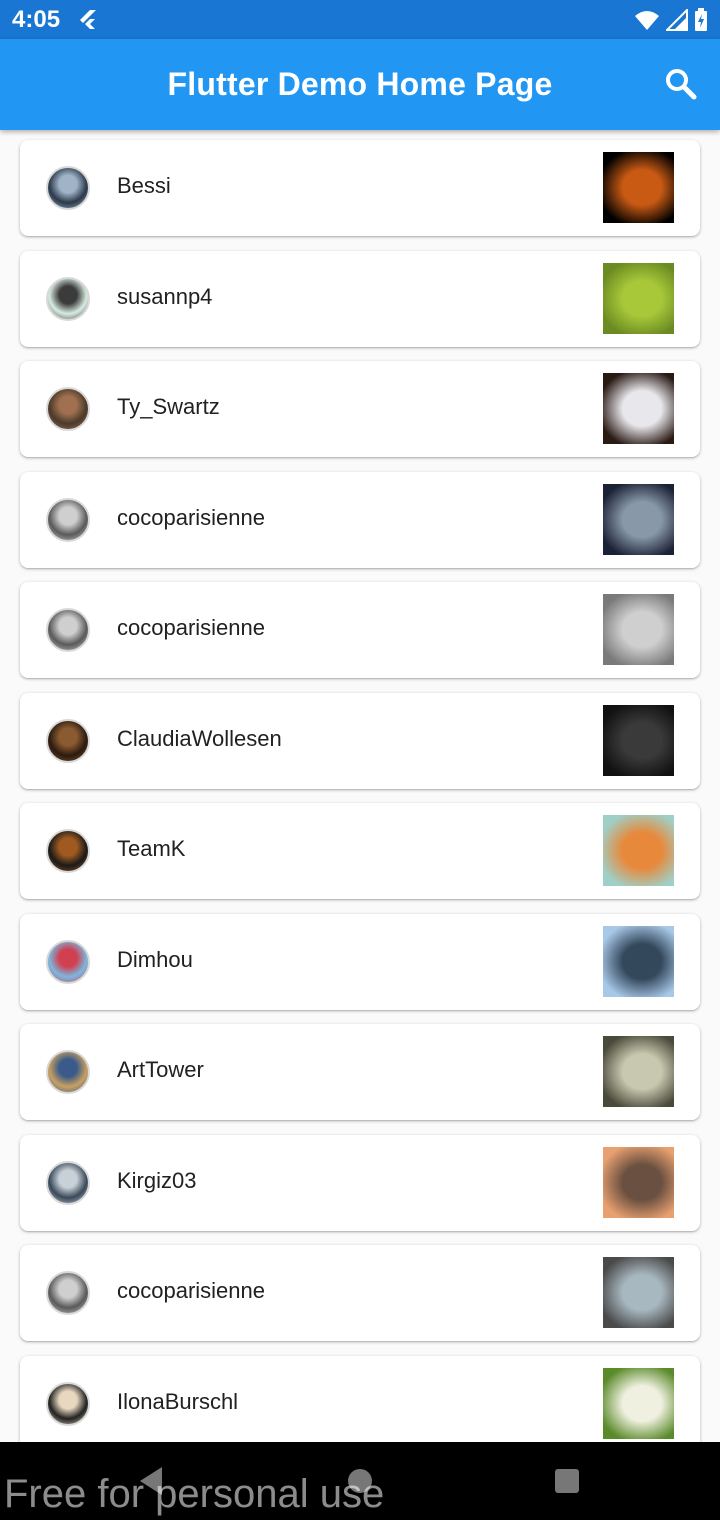  I want to click on status-time: 4:05, so click(36, 19).